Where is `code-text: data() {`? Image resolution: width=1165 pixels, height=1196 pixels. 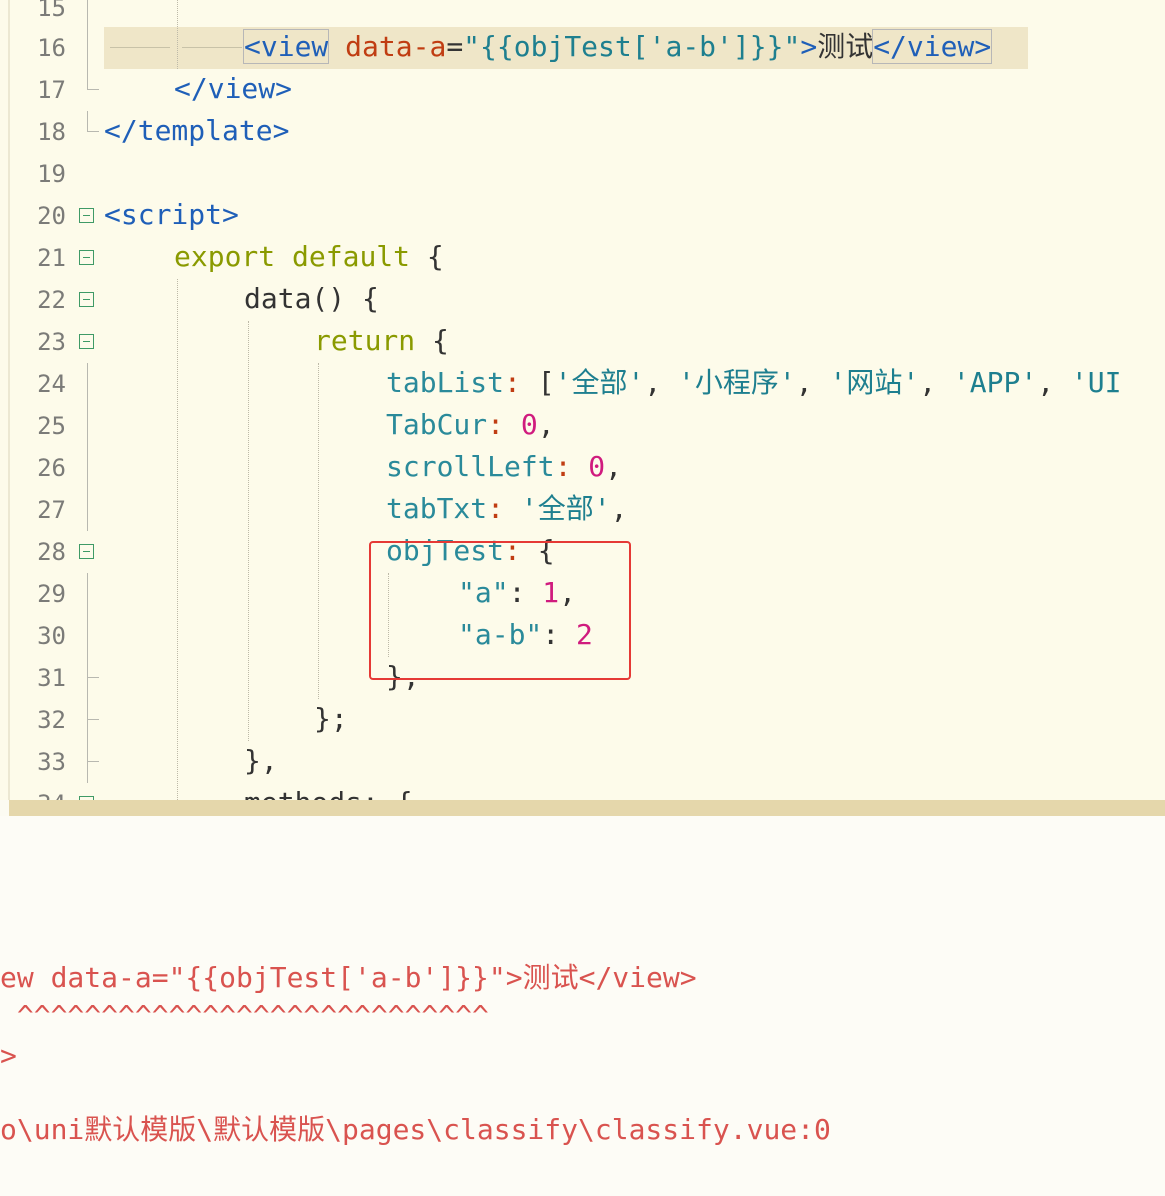
code-text: data() { is located at coordinates (311, 298).